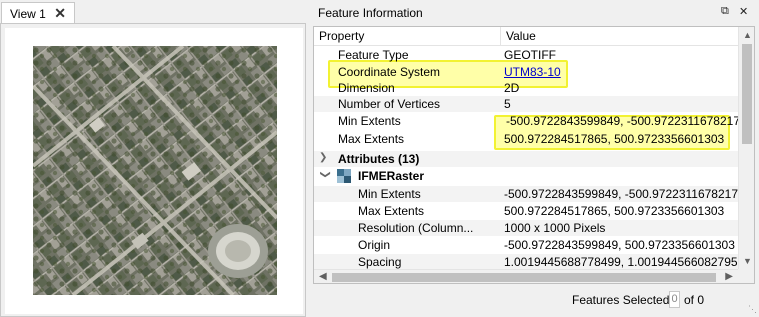 This screenshot has height=317, width=759. I want to click on panel-title: Feature Information, so click(370, 13).